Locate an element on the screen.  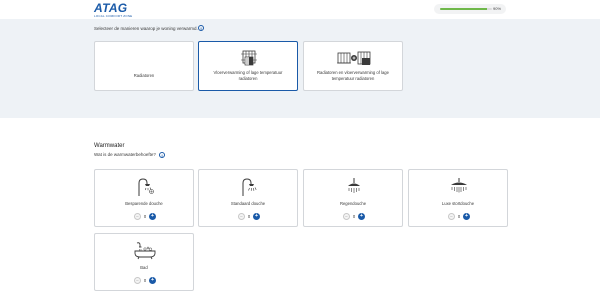
atag-logo: ATAG LOCAL COMFORT ZONE is located at coordinates (118, 9).